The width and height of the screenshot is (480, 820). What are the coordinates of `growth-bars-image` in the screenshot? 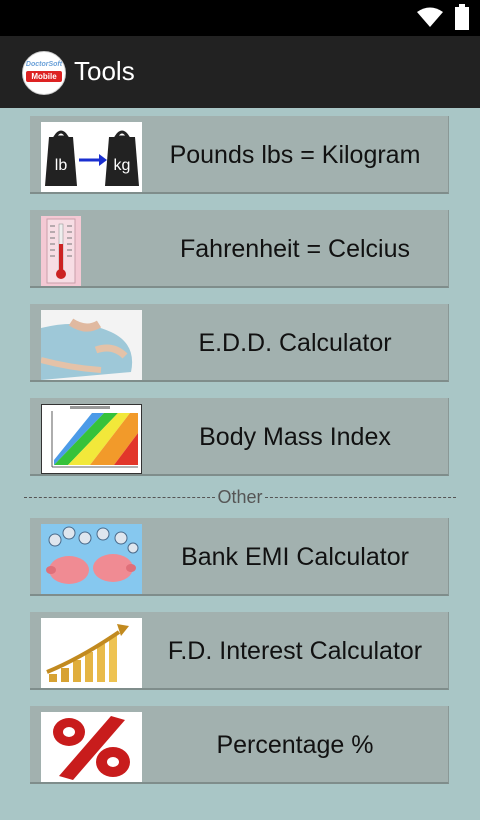 It's located at (91, 653).